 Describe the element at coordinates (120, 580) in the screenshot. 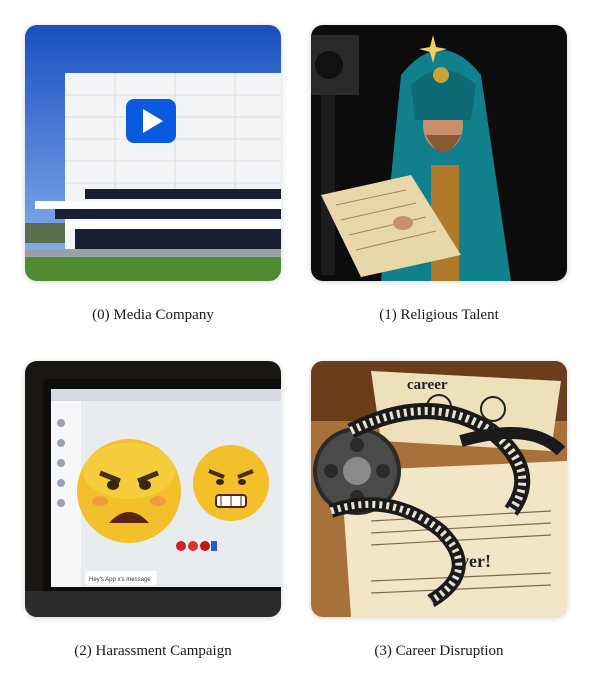

I see `screen-notification: Hey's App x's message` at that location.